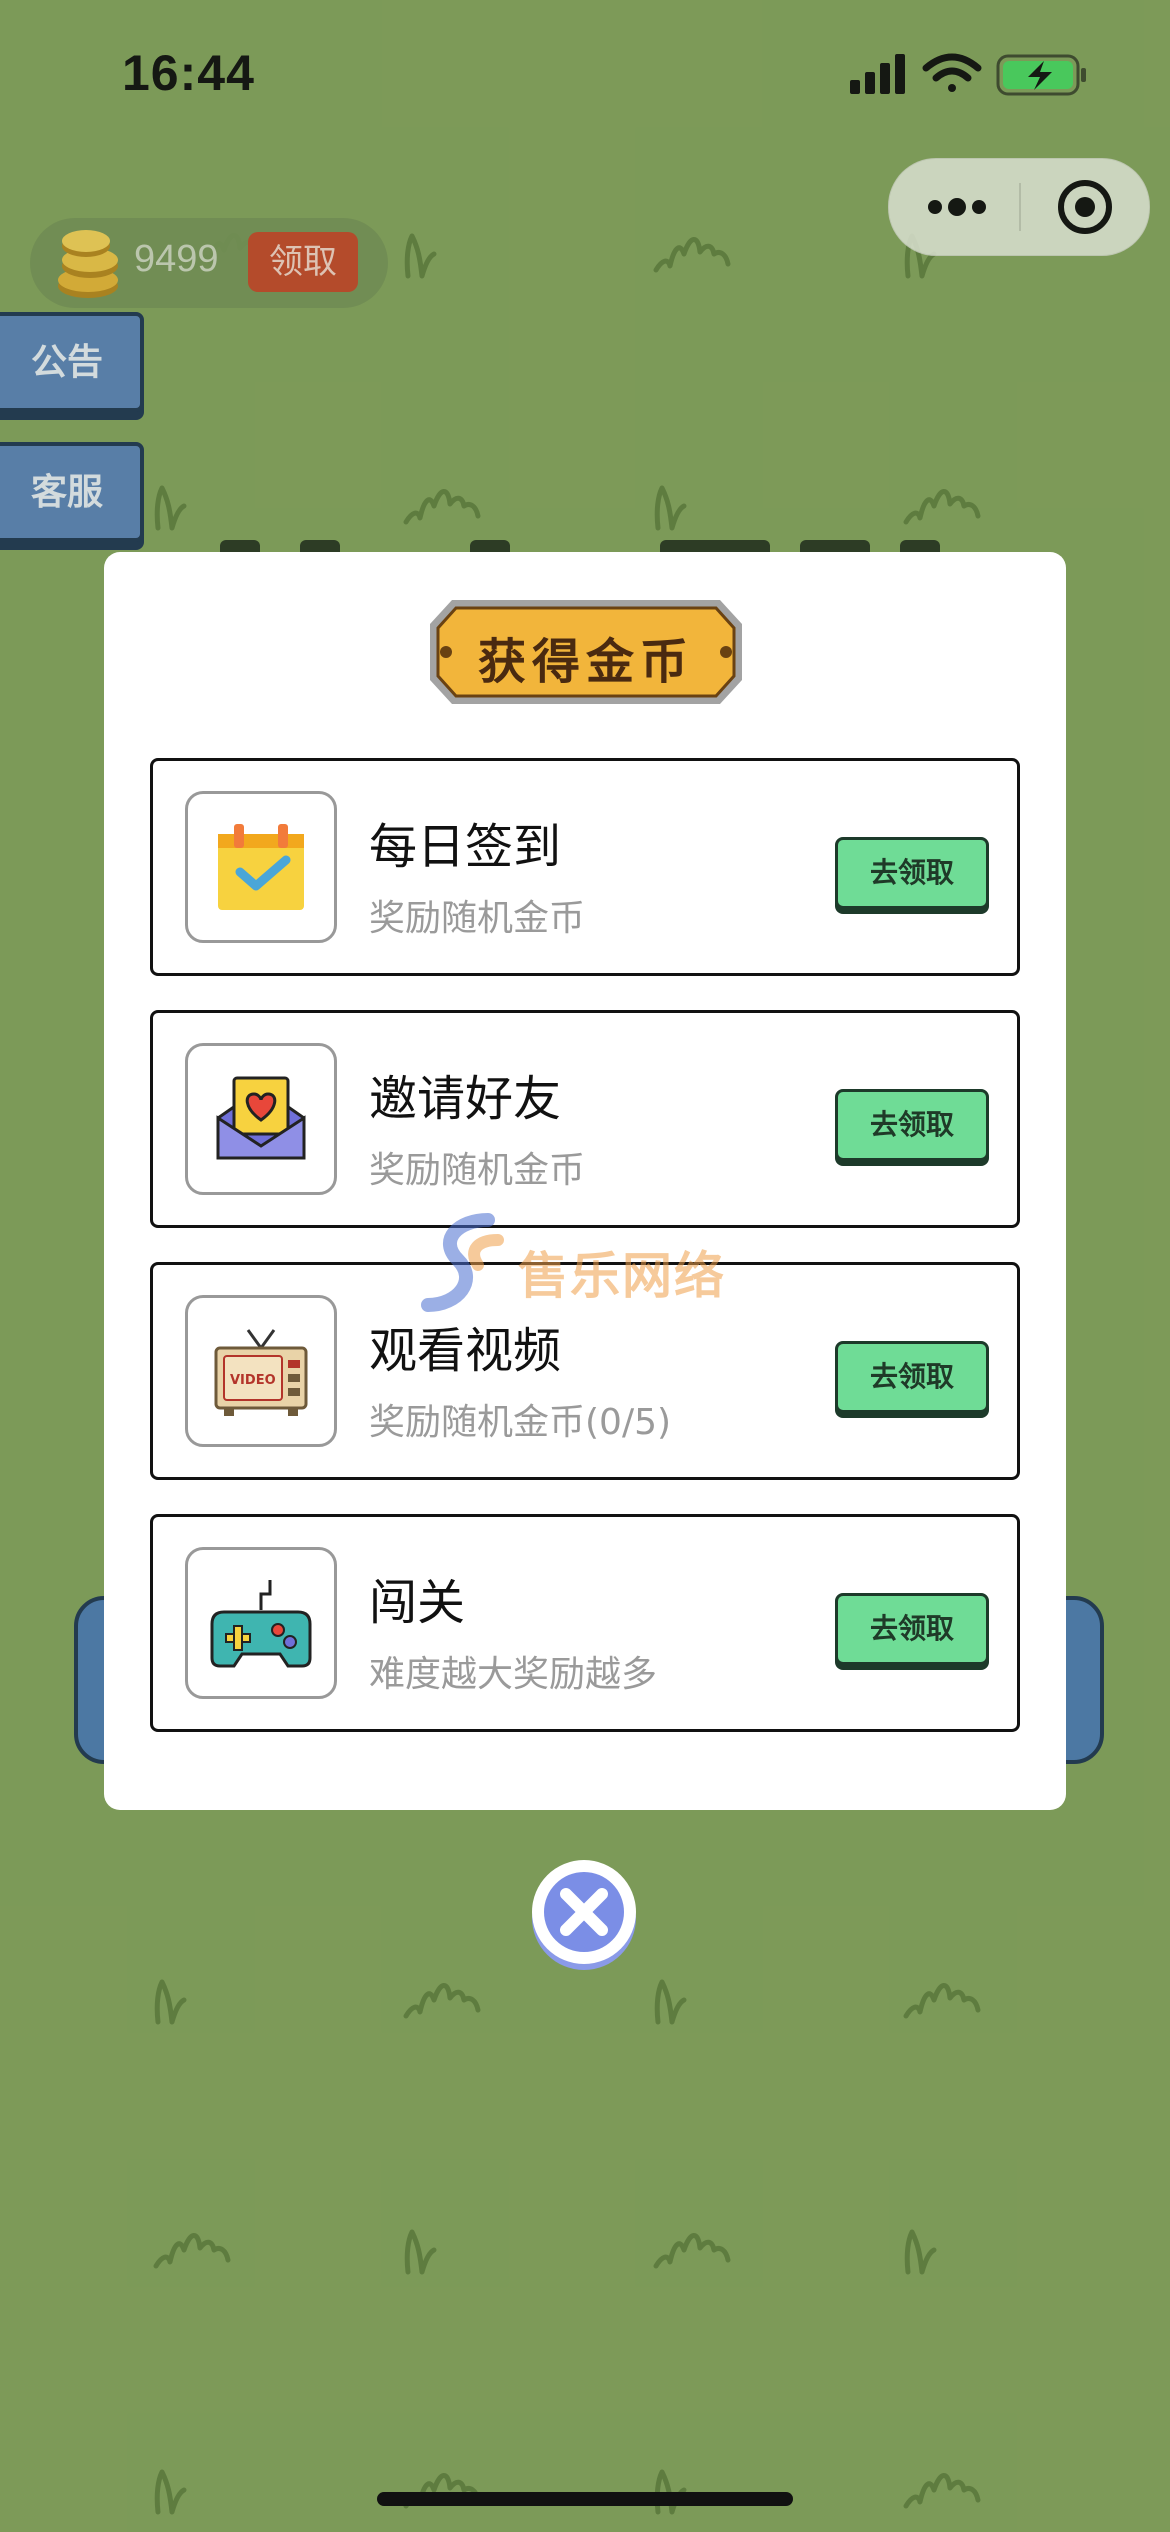 This screenshot has width=1170, height=2532. Describe the element at coordinates (585, 2499) in the screenshot. I see `home-indicator` at that location.